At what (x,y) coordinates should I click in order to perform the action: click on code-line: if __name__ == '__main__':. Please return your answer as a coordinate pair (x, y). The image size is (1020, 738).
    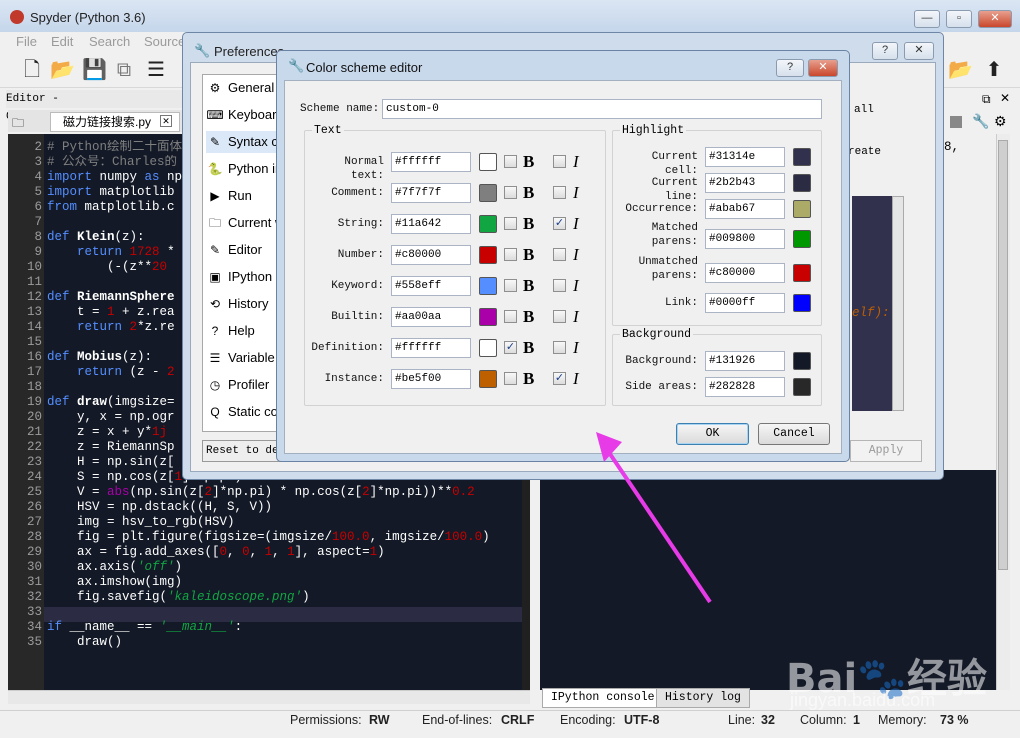
    Looking at the image, I should click on (145, 627).